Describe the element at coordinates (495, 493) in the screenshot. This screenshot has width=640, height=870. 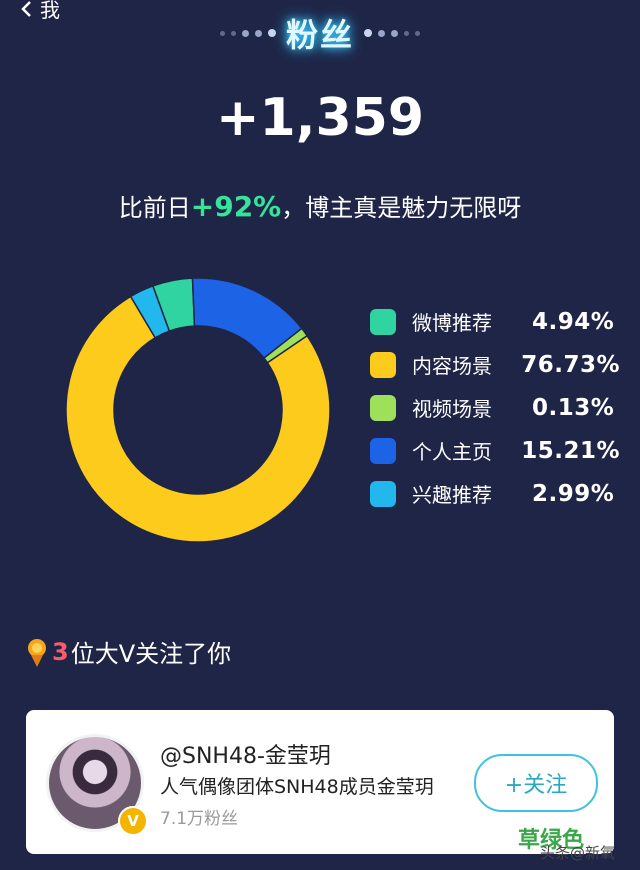
I see `legend-item: 兴趣推荐 2.99%` at that location.